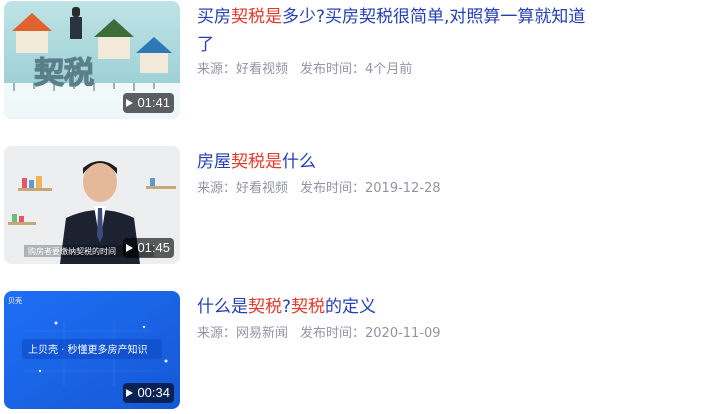 Image resolution: width=705 pixels, height=414 pixels. I want to click on duration-badge: 00:34, so click(148, 393).